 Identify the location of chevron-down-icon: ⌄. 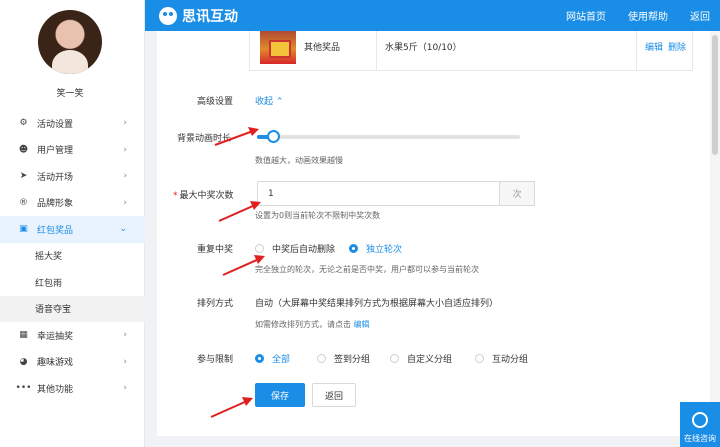
(123, 229).